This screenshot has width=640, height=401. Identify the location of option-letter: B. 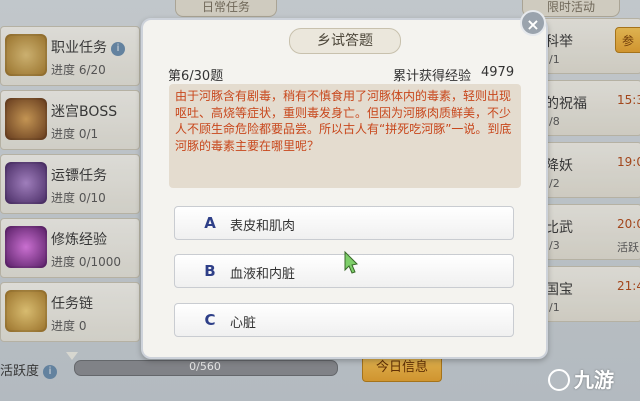
(210, 271).